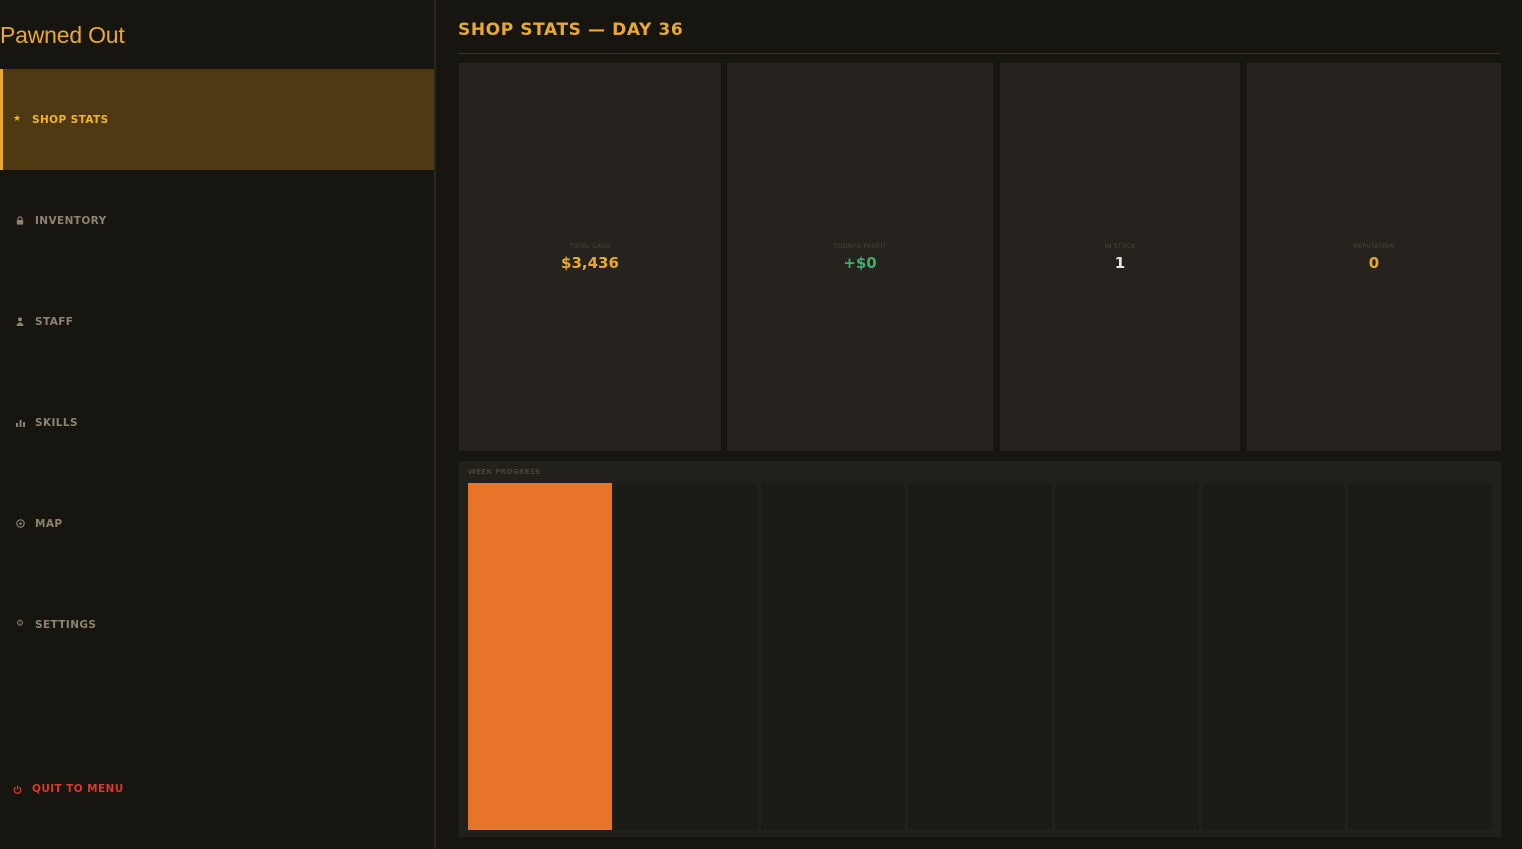  What do you see at coordinates (590, 246) in the screenshot?
I see `stat-label: TOTAL CASH` at bounding box center [590, 246].